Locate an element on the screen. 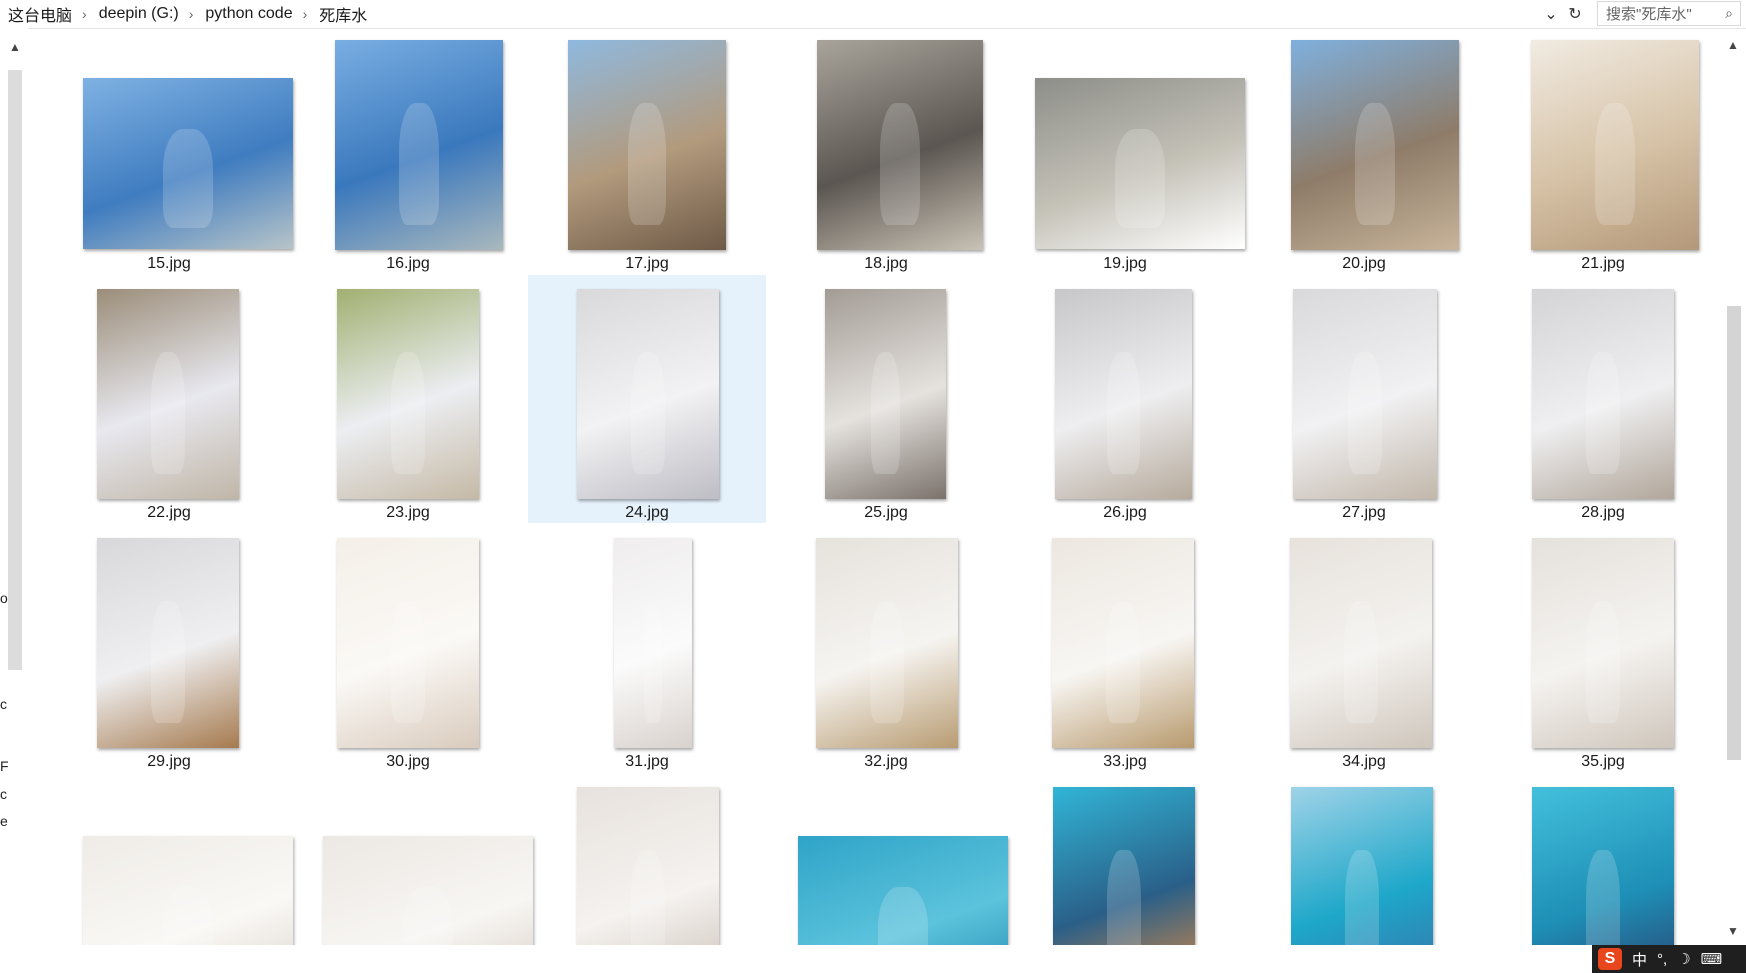 This screenshot has height=973, width=1746. image-thumbnail: また夏になる。 is located at coordinates (903, 890).